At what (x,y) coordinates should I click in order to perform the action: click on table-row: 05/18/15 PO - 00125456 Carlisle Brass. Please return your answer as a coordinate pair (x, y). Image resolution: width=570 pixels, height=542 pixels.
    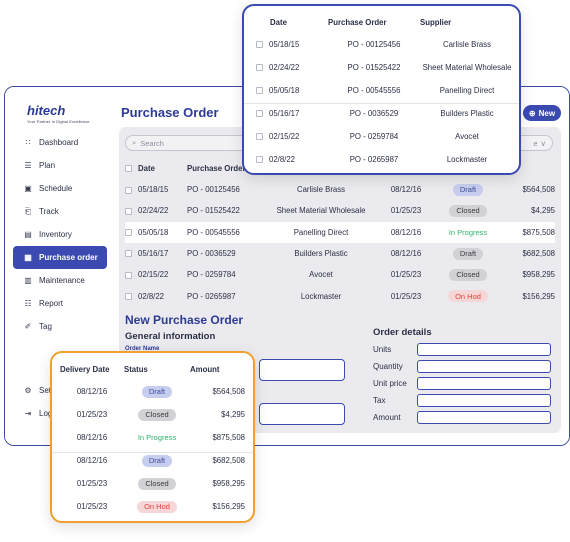
    Looking at the image, I should click on (385, 44).